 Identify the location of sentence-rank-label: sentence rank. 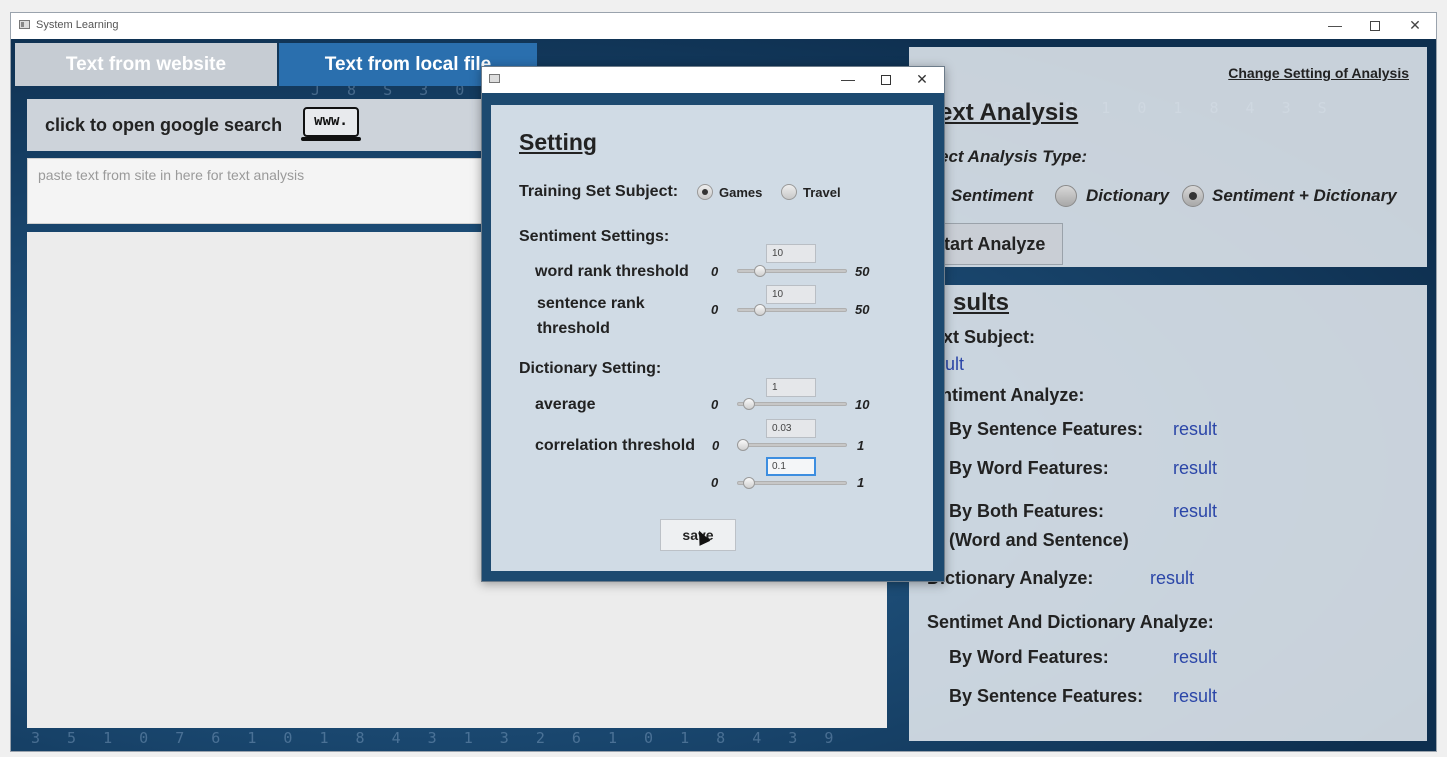
(591, 303).